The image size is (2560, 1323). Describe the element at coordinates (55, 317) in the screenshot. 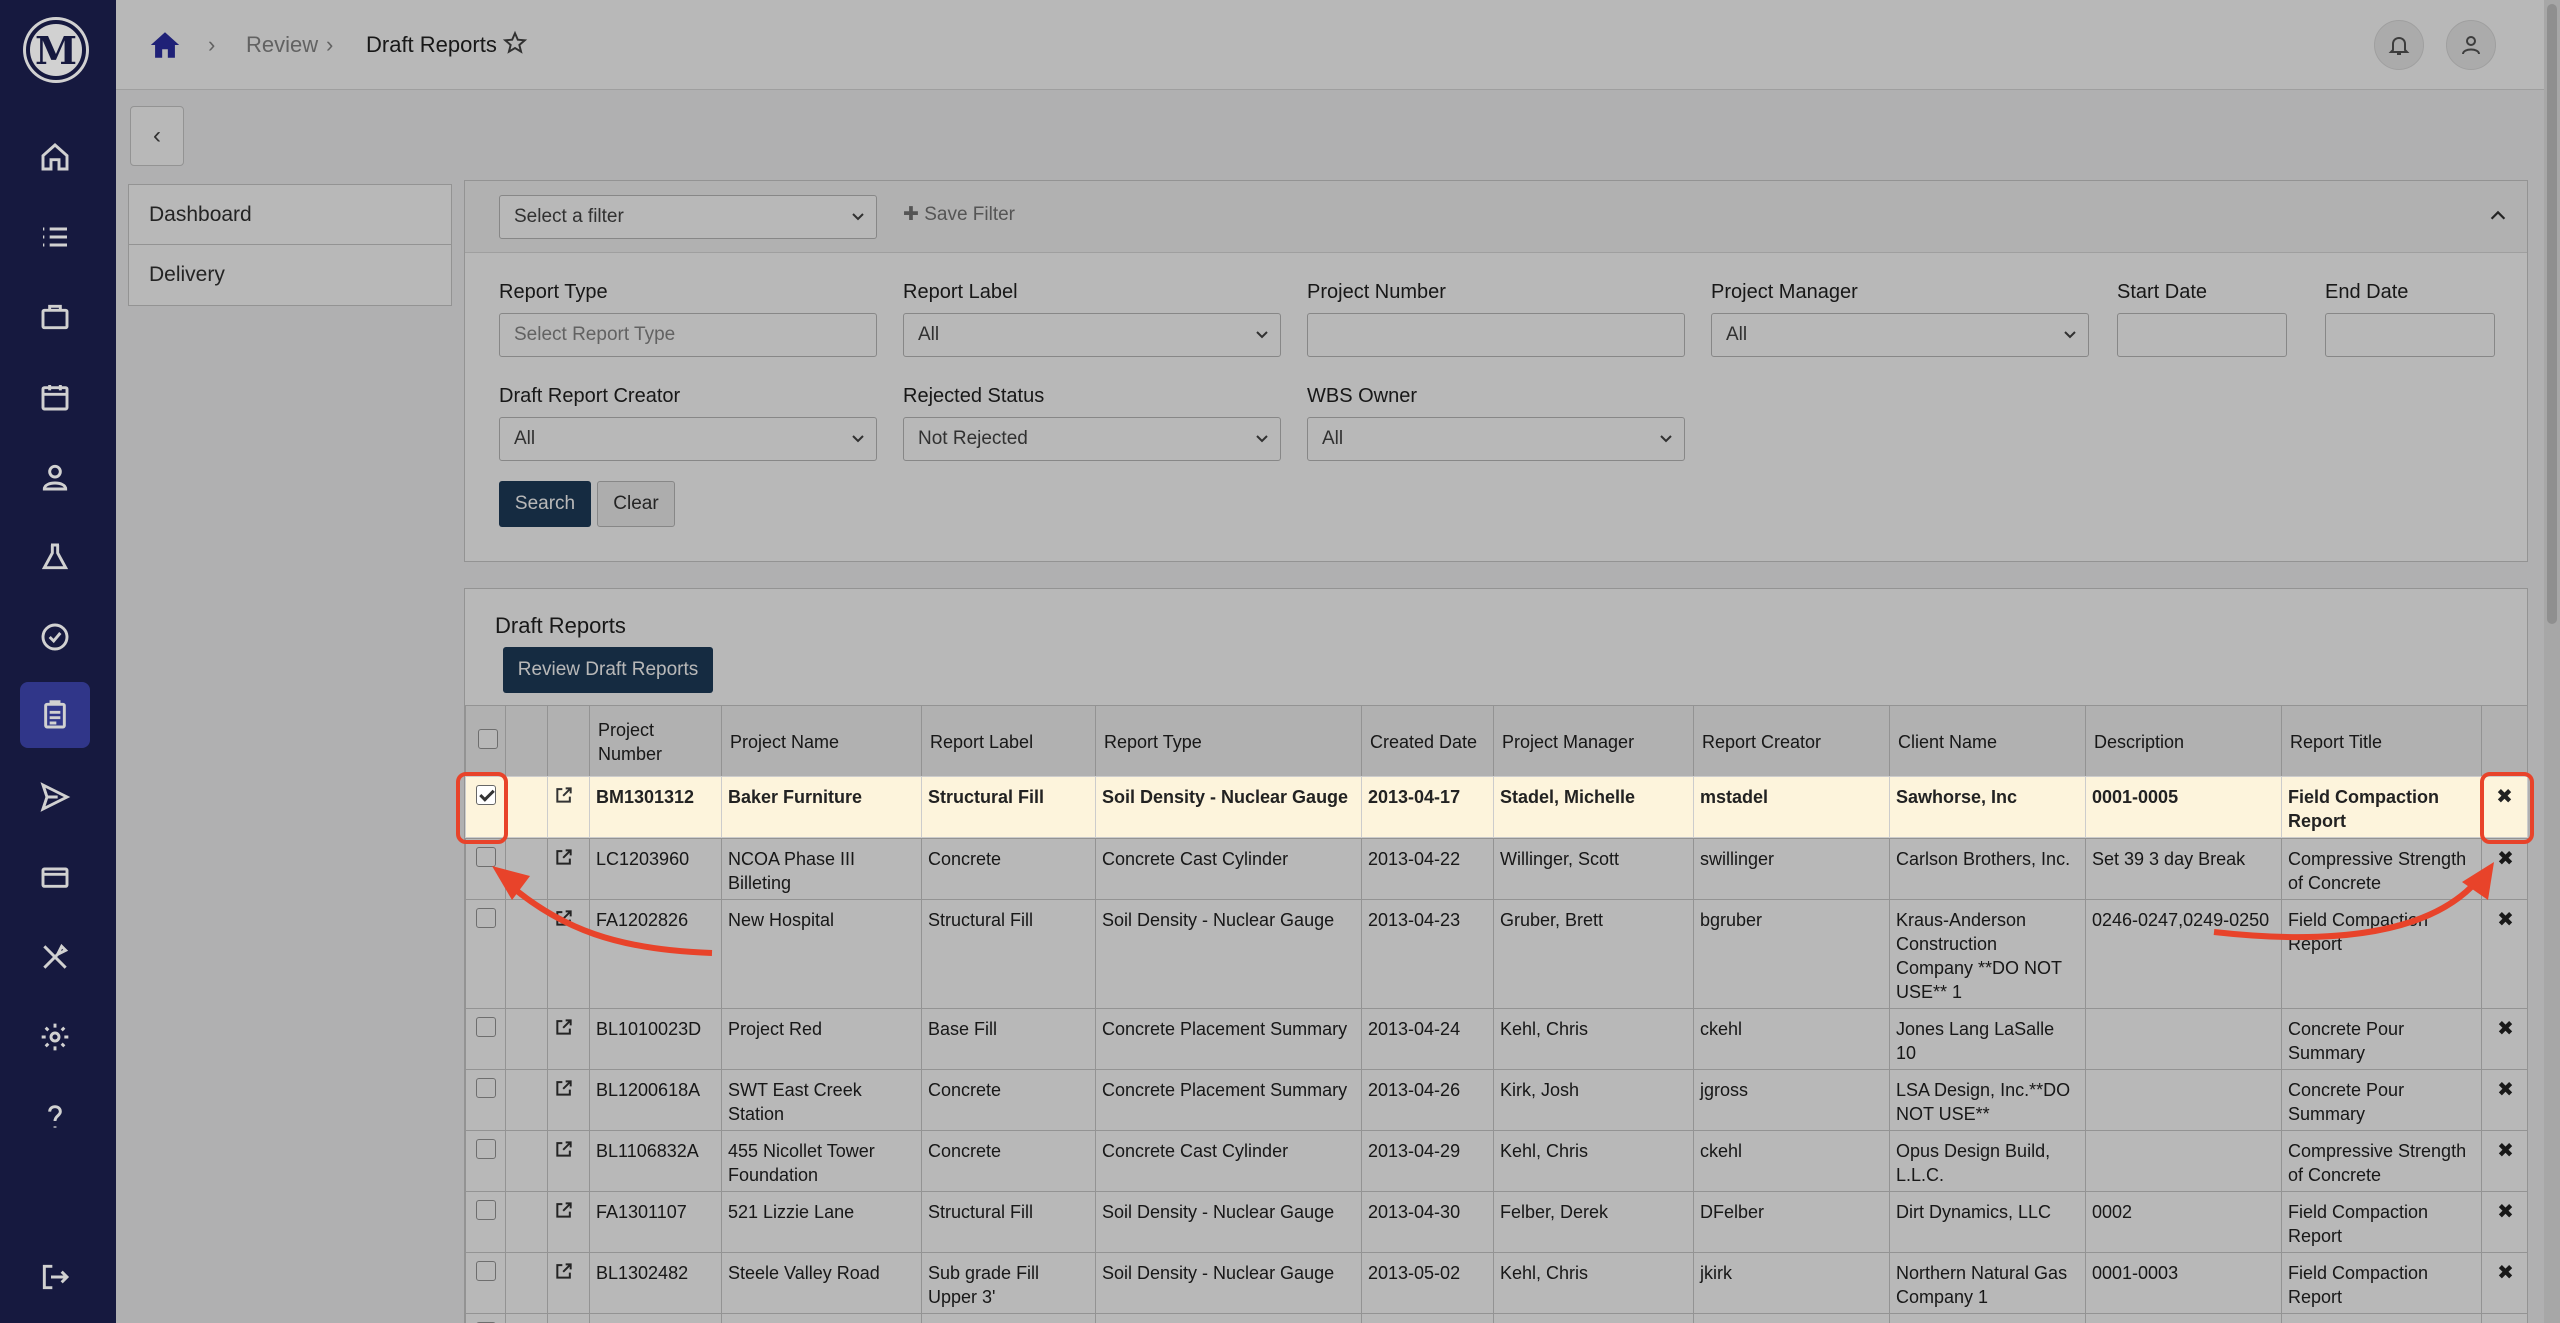

I see `briefcase-icon` at that location.